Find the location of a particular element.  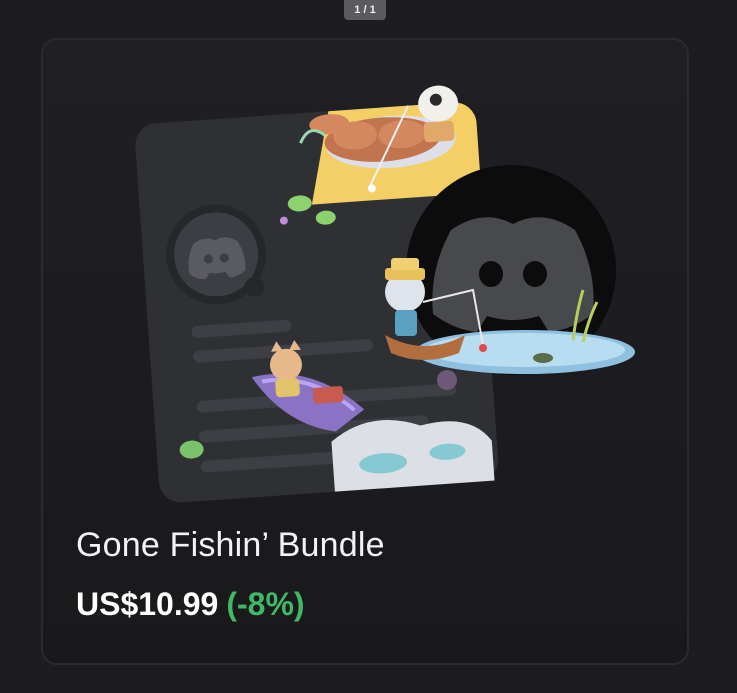

price-row: US$10.99 (-8%) is located at coordinates (190, 604).